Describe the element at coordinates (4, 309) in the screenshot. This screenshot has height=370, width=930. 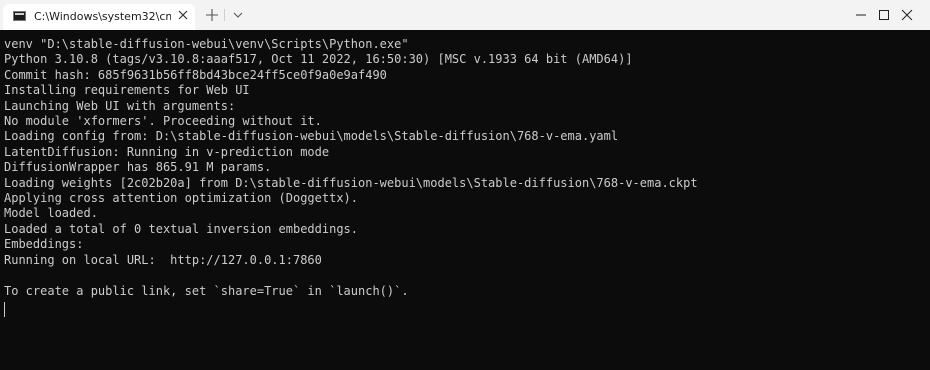
I see `text-cursor` at that location.